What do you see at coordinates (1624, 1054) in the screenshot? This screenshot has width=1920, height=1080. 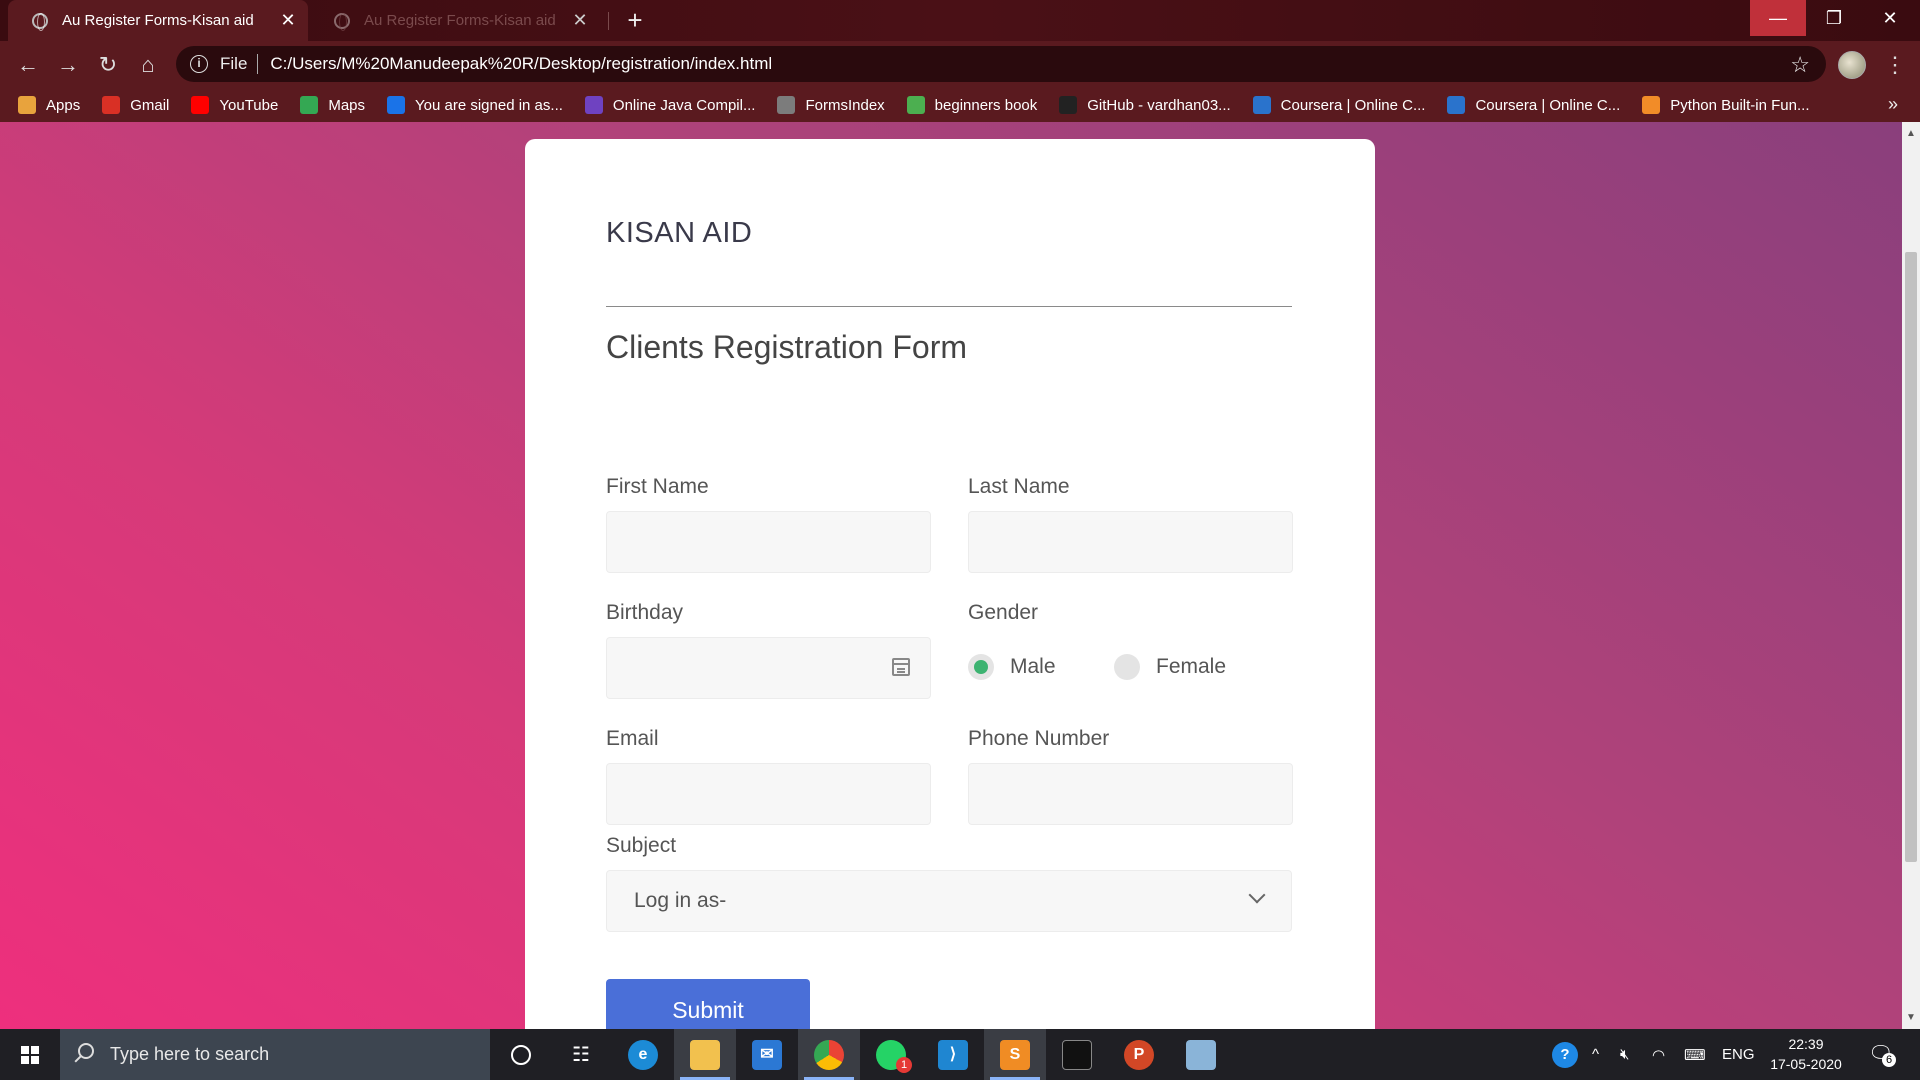 I see `volume-muted-icon: 🔇︎` at bounding box center [1624, 1054].